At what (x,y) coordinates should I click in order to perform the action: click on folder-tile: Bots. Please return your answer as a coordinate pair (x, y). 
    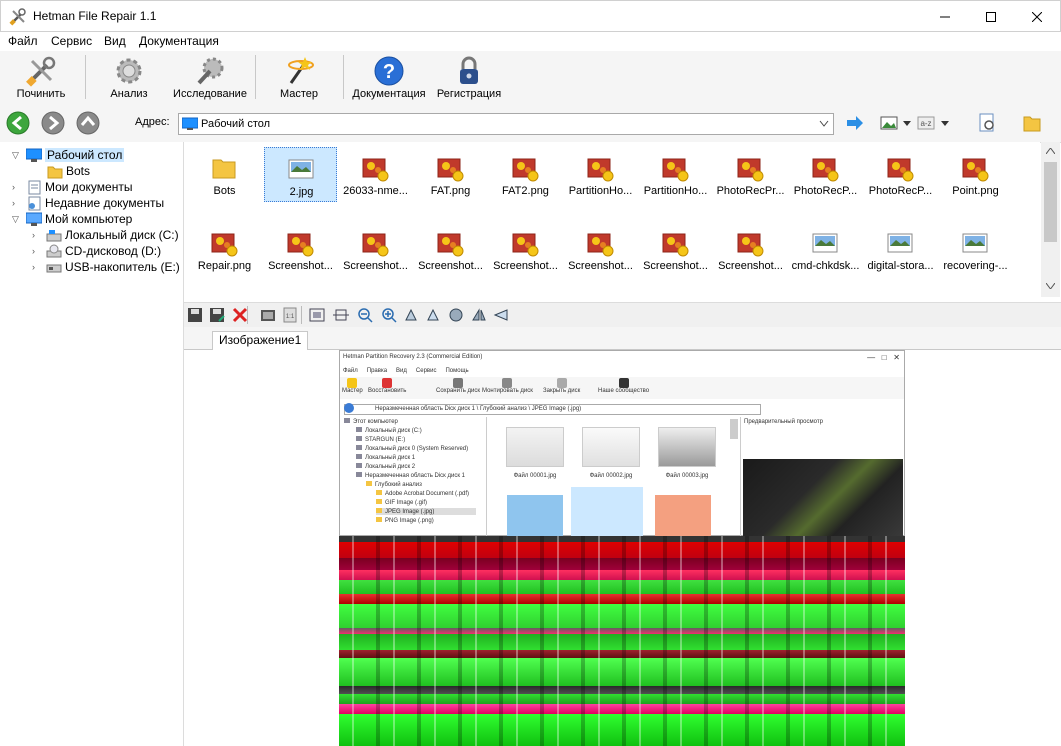
    Looking at the image, I should click on (224, 174).